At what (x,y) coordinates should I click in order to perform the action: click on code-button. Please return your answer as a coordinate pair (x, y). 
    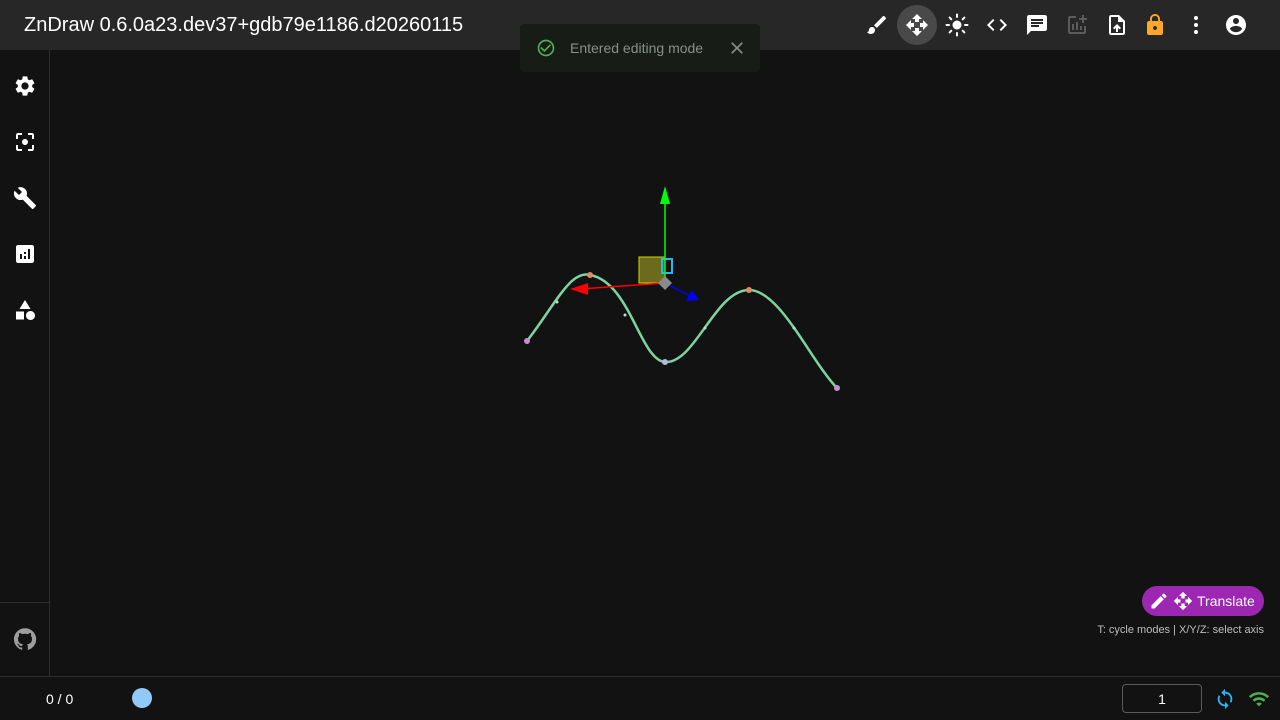
    Looking at the image, I should click on (997, 25).